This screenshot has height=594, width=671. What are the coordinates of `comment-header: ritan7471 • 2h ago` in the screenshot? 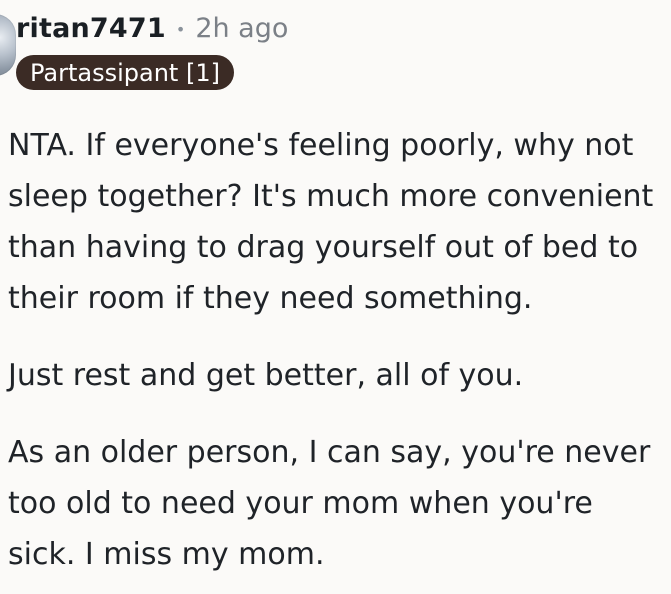 It's located at (152, 28).